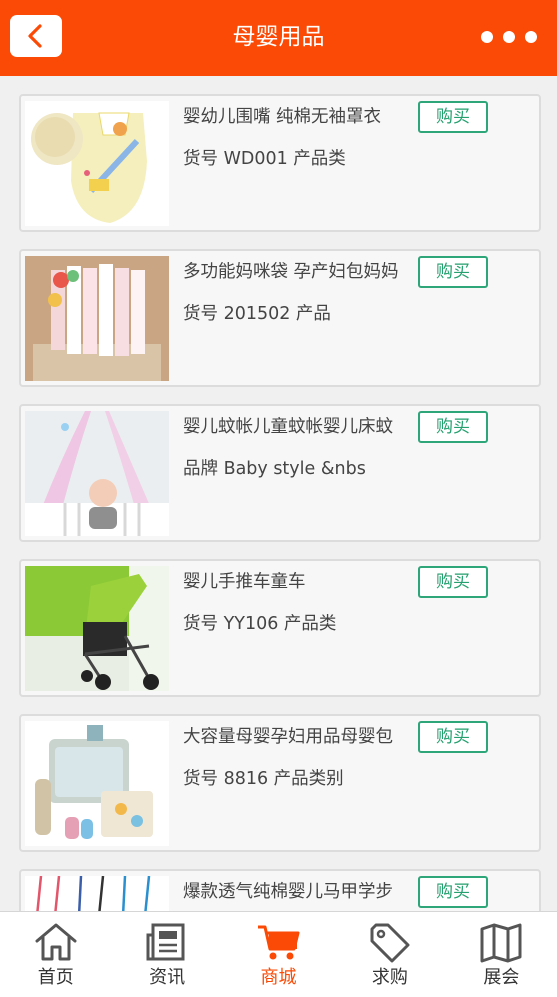 This screenshot has width=557, height=997. What do you see at coordinates (501, 943) in the screenshot?
I see `map-icon` at bounding box center [501, 943].